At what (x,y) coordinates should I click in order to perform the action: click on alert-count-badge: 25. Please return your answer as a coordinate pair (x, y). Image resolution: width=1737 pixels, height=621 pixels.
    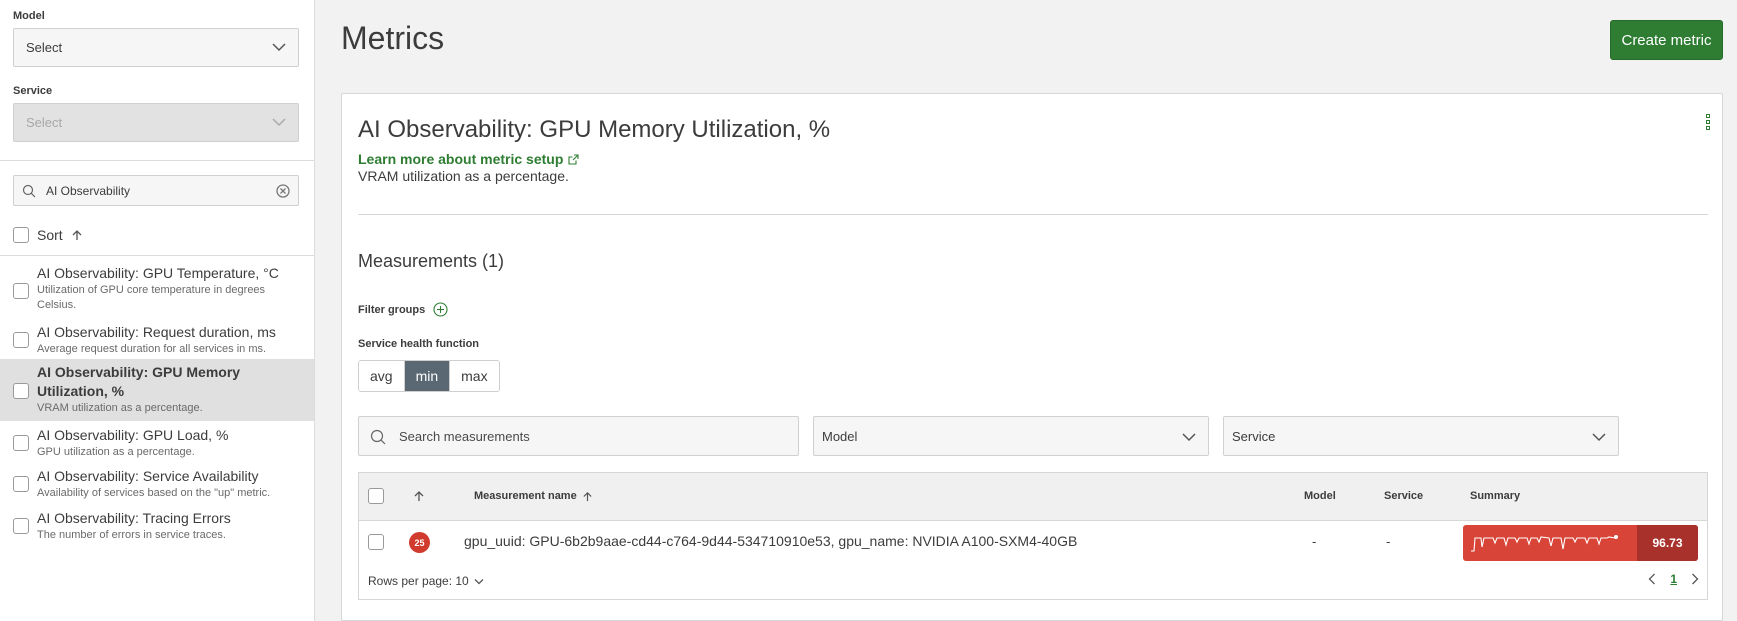
    Looking at the image, I should click on (419, 542).